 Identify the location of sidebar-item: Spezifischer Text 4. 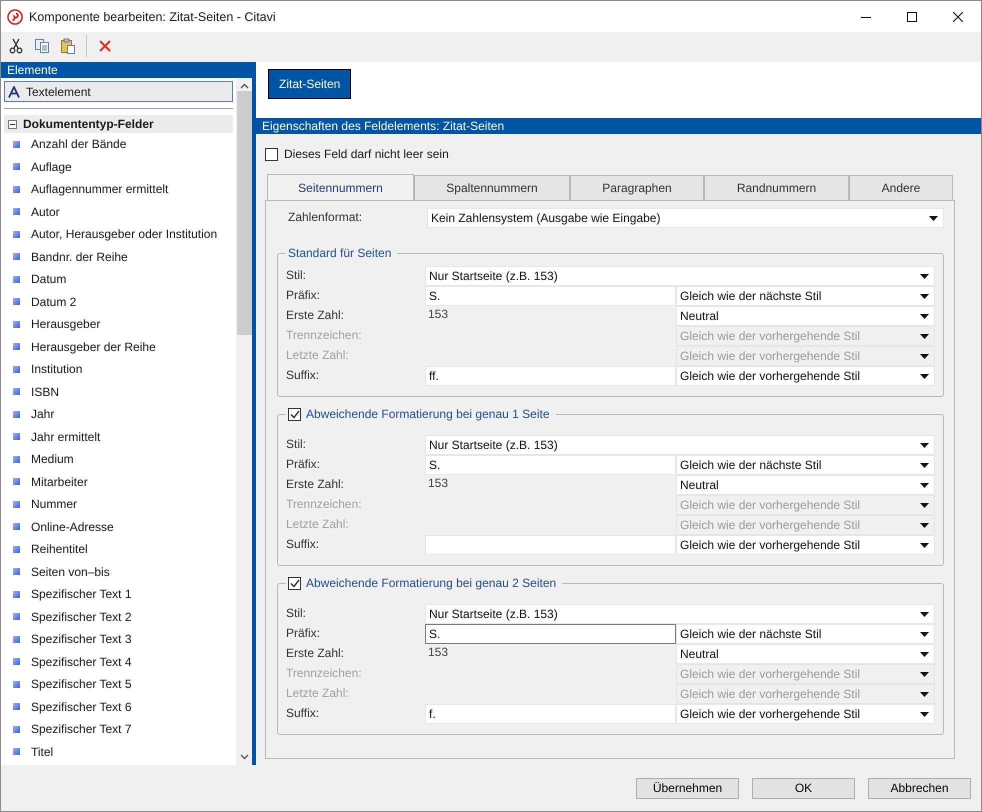
(81, 661).